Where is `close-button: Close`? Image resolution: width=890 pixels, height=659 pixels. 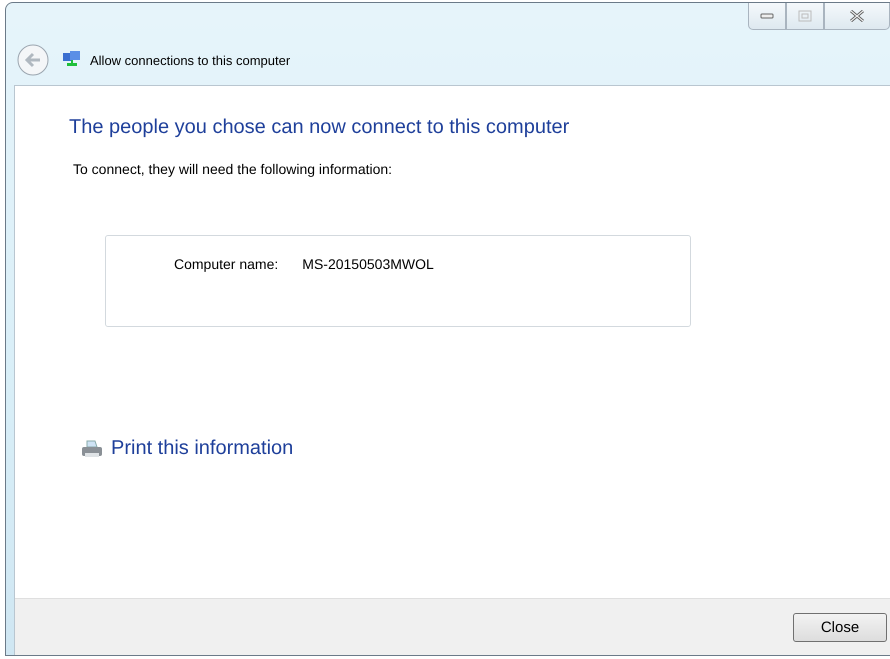 close-button: Close is located at coordinates (840, 627).